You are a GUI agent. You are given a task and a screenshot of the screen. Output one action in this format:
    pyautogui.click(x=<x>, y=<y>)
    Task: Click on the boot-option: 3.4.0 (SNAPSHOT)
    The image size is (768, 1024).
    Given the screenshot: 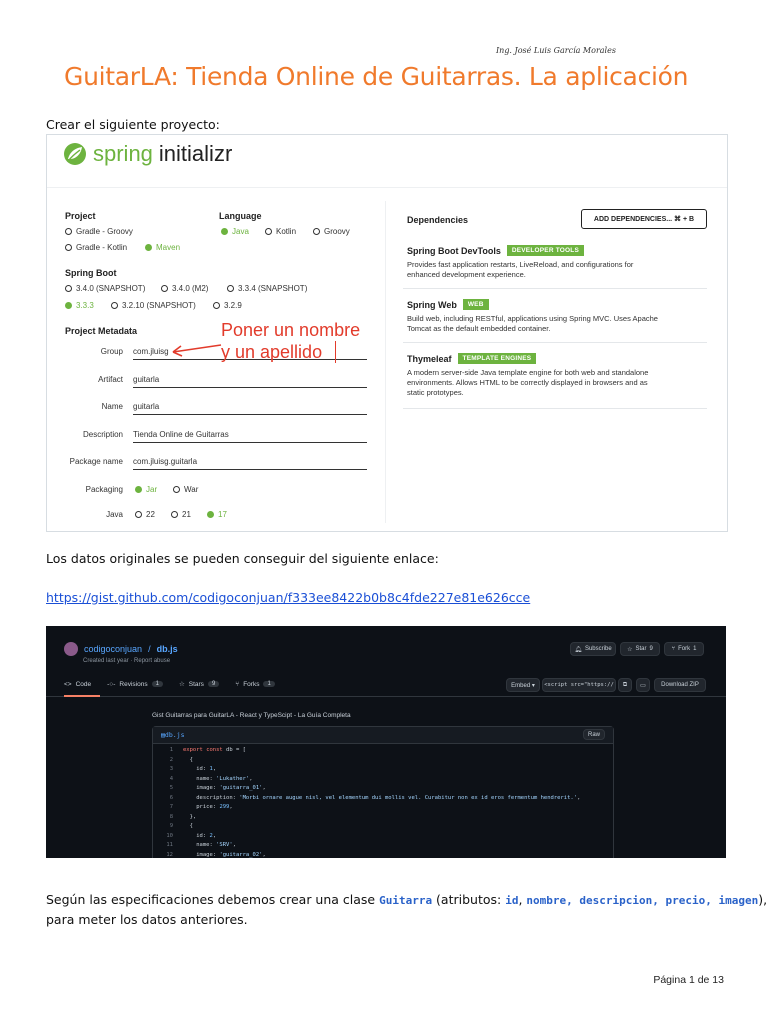 What is the action you would take?
    pyautogui.click(x=105, y=288)
    